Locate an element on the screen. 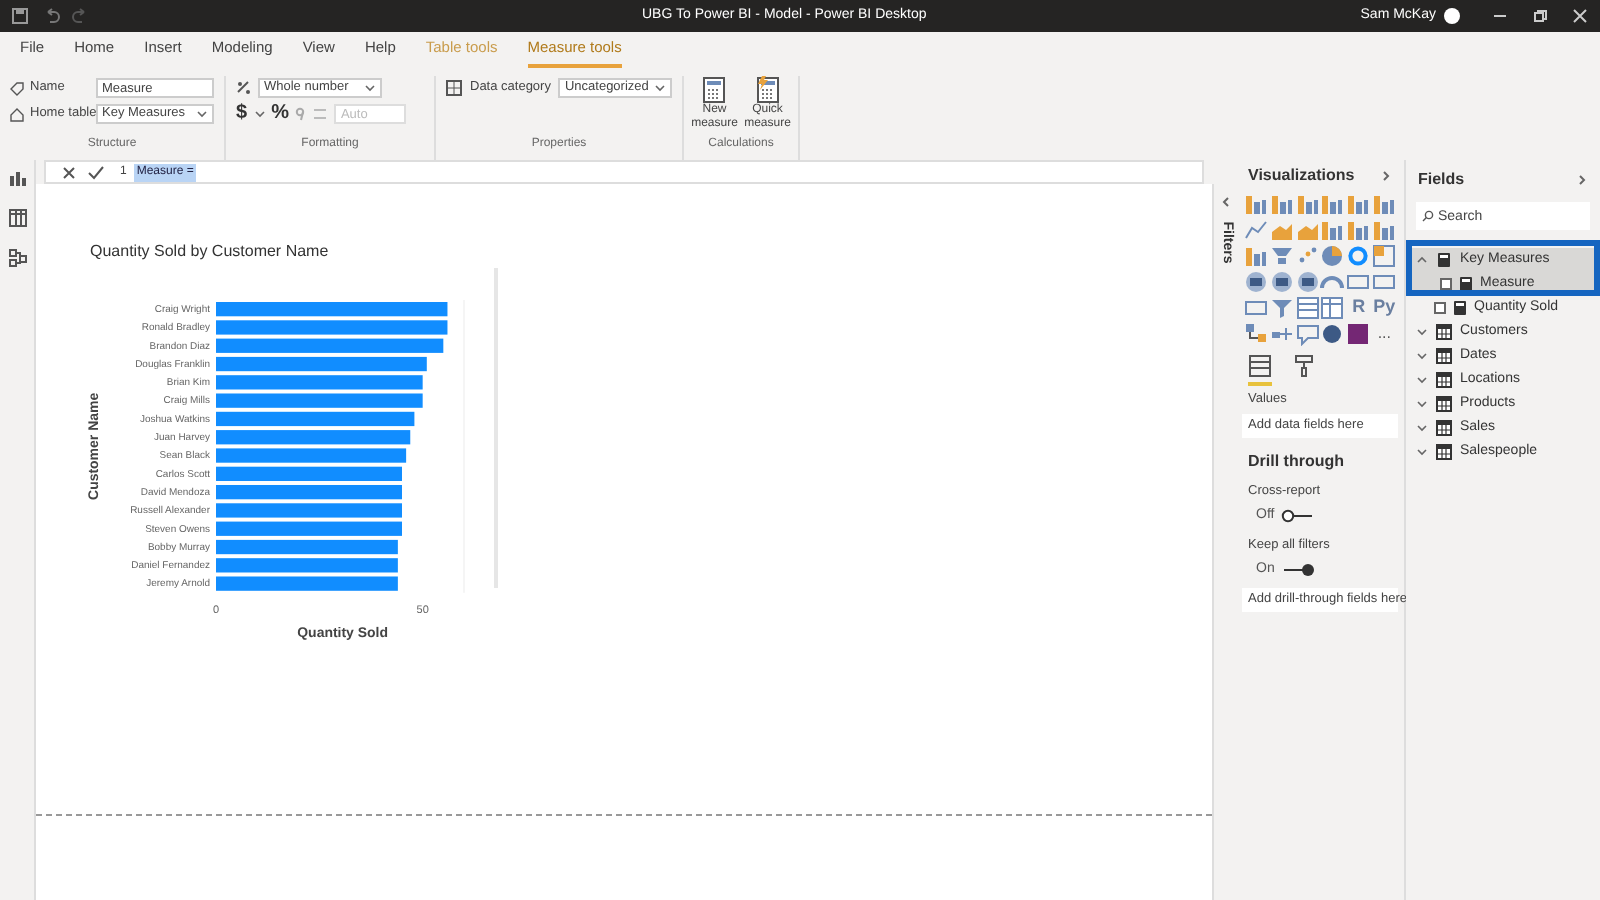 The width and height of the screenshot is (1600, 900). model-view-icon is located at coordinates (17, 258).